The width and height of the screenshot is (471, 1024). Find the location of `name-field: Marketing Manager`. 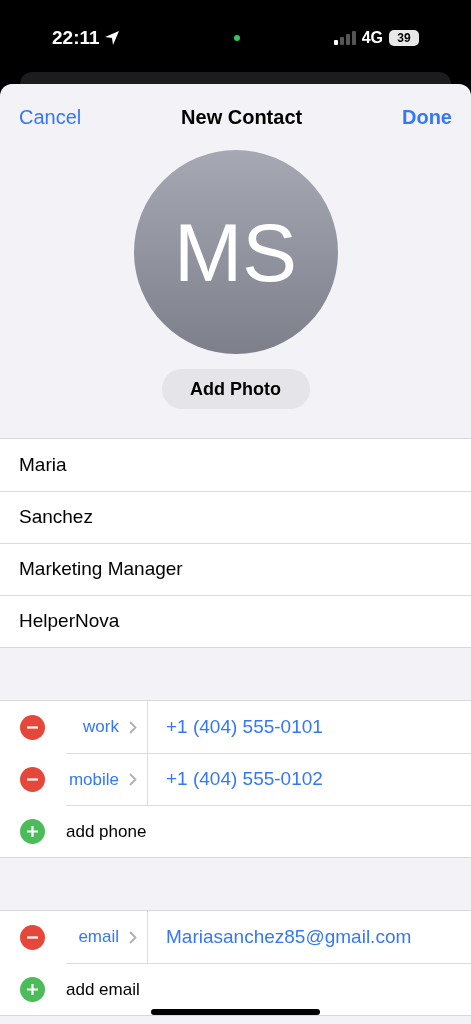

name-field: Marketing Manager is located at coordinates (235, 569).